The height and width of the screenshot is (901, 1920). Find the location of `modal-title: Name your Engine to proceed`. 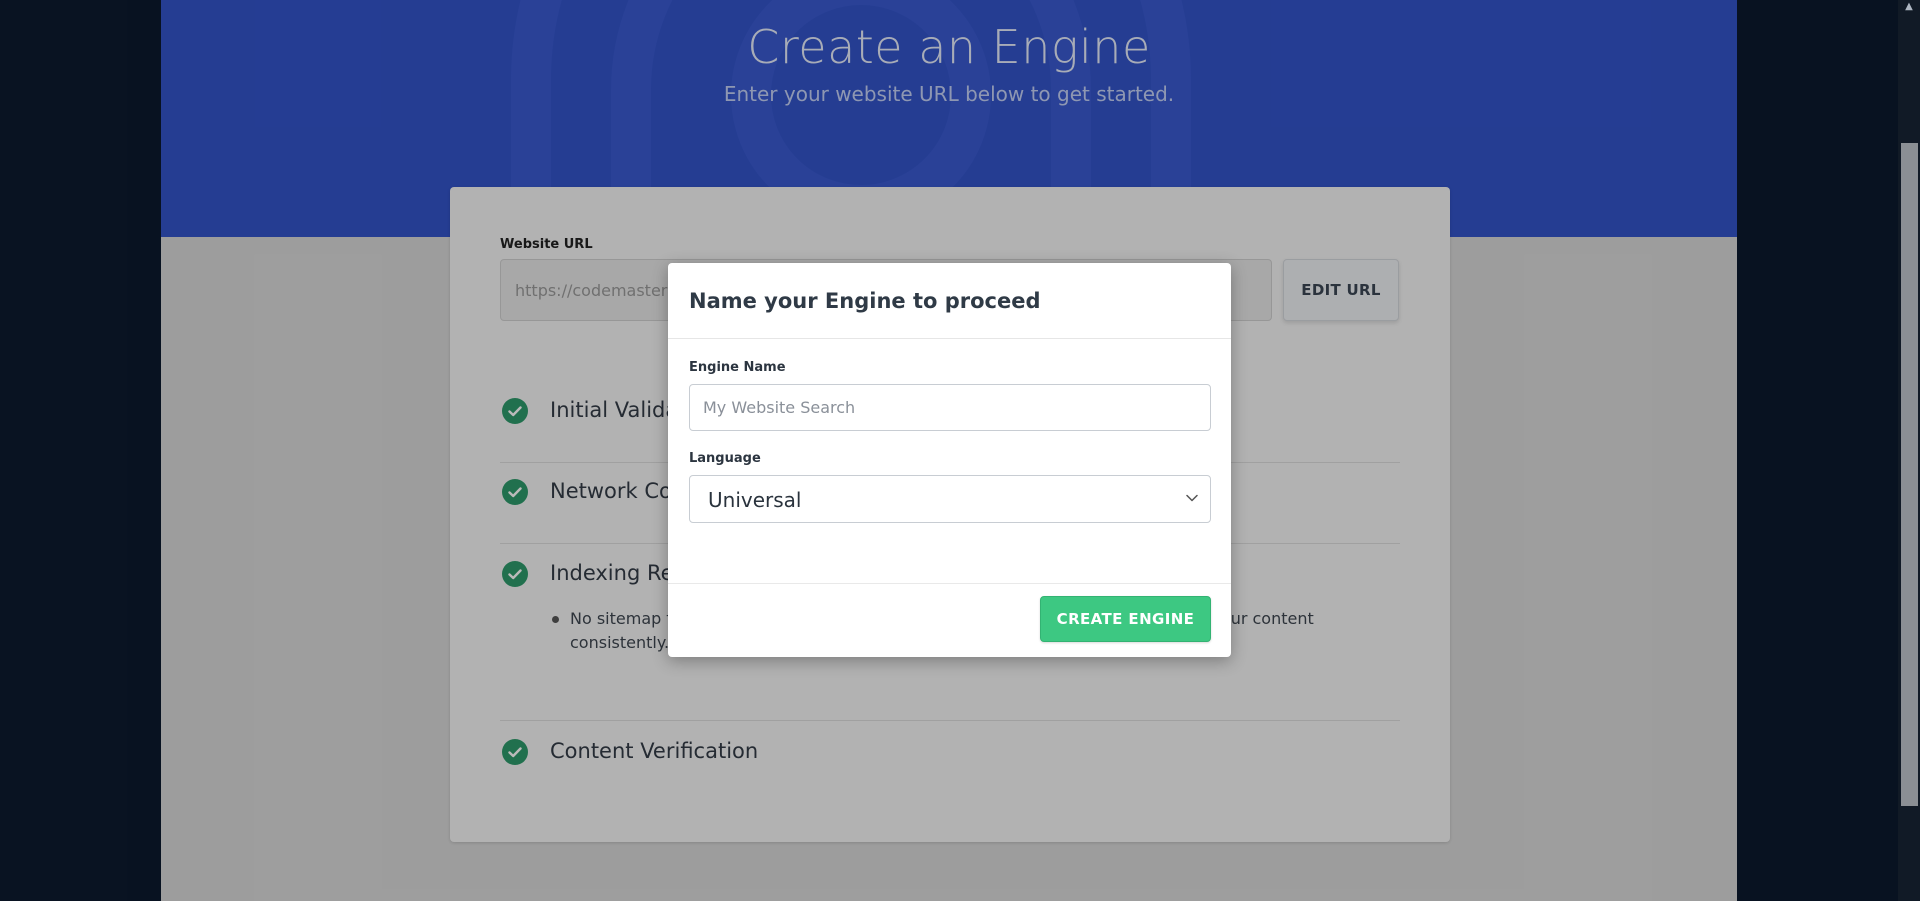

modal-title: Name your Engine to proceed is located at coordinates (865, 301).